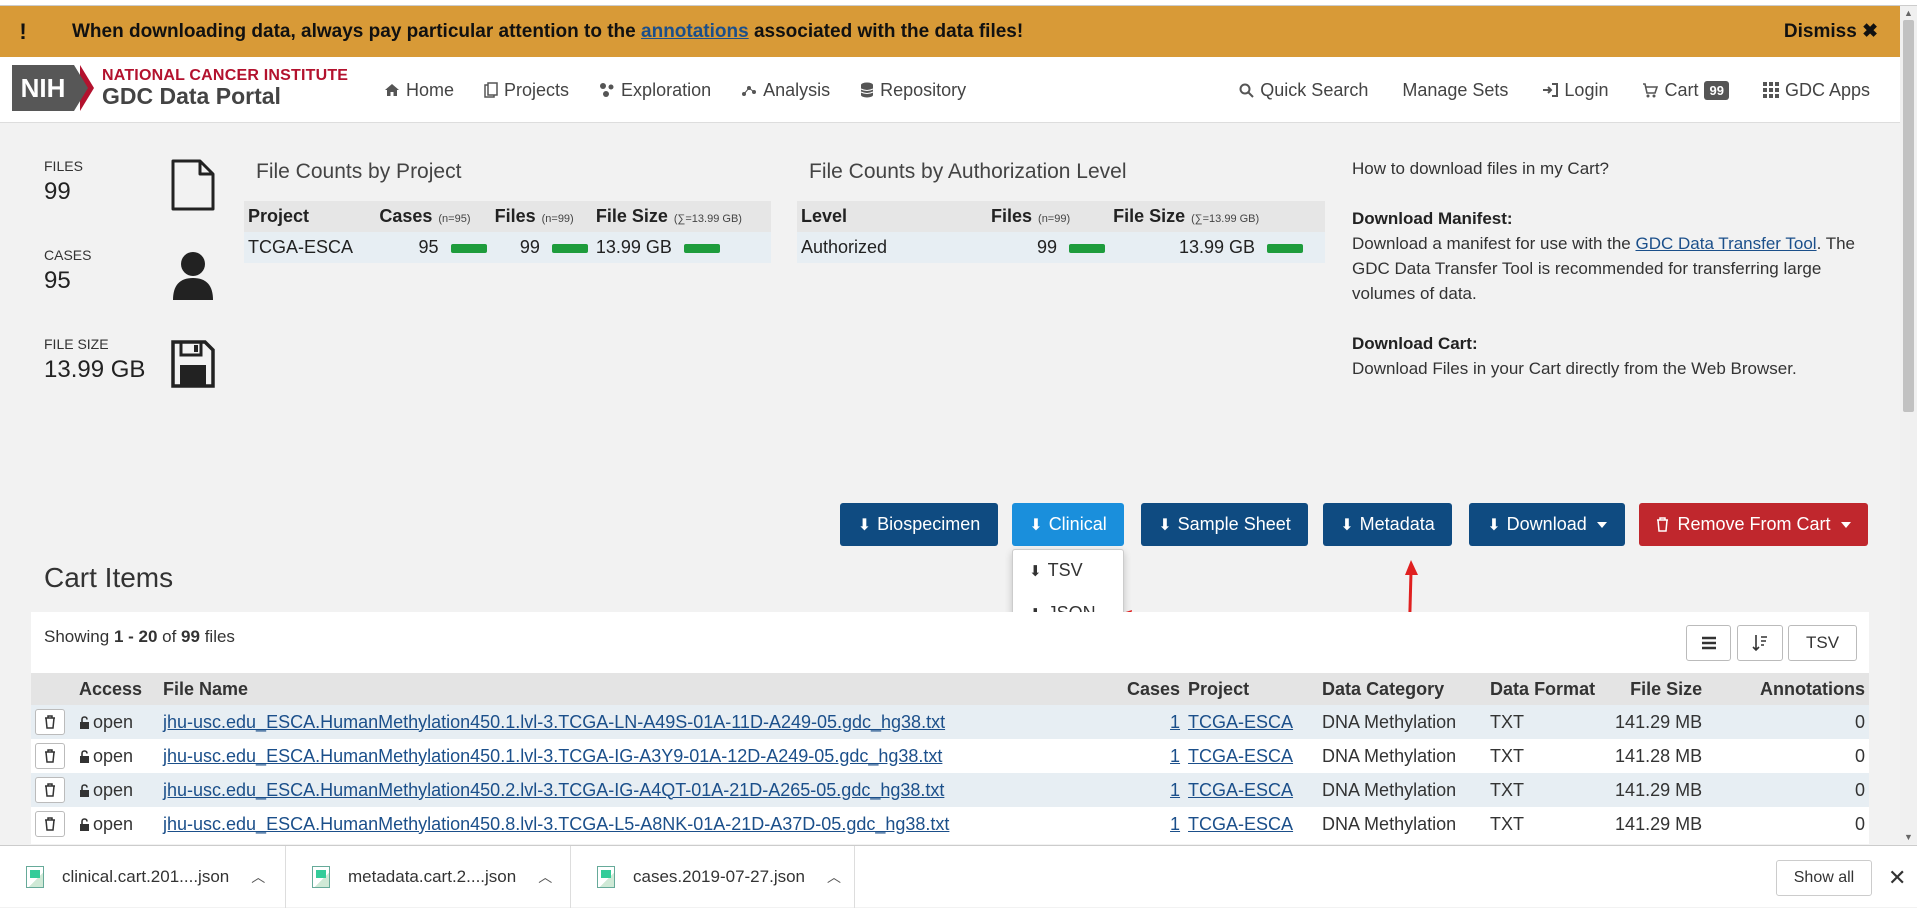 Image resolution: width=1917 pixels, height=908 pixels. I want to click on col-data-category: Data Category, so click(1402, 689).